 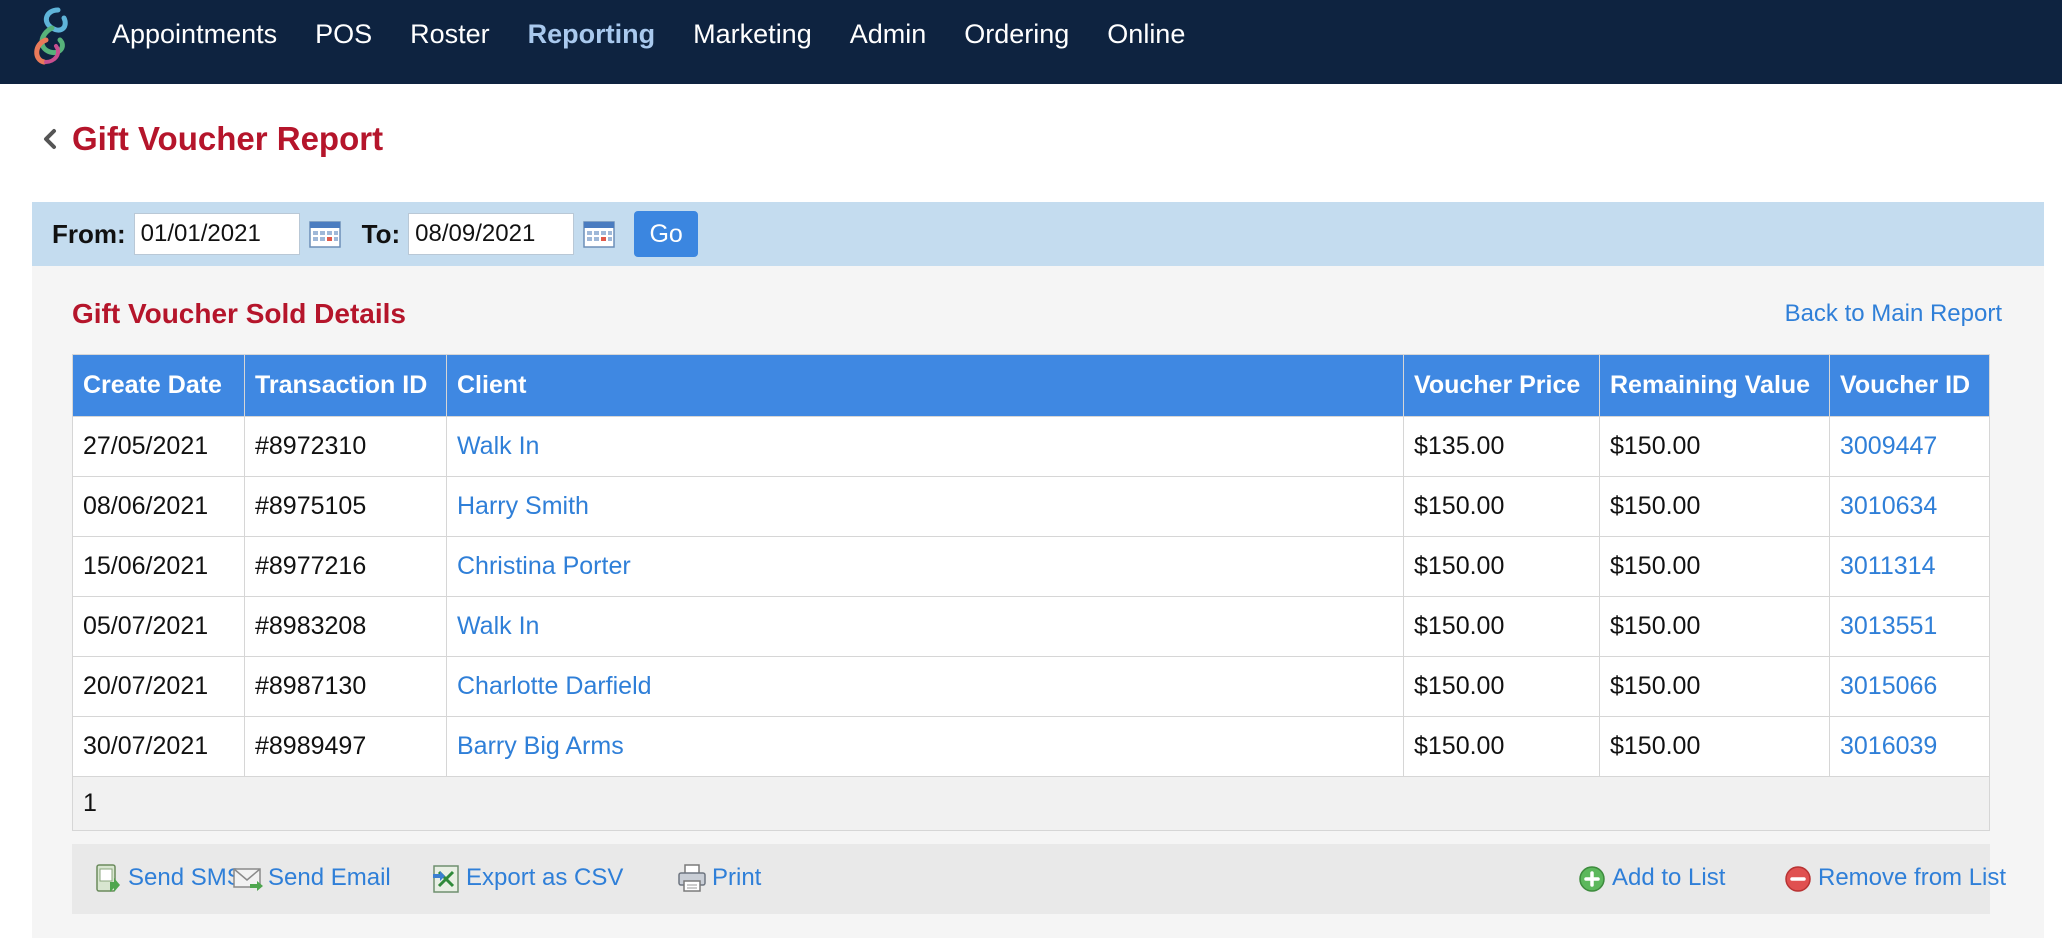 I want to click on cell-create-date: 15/06/2021, so click(x=158, y=566).